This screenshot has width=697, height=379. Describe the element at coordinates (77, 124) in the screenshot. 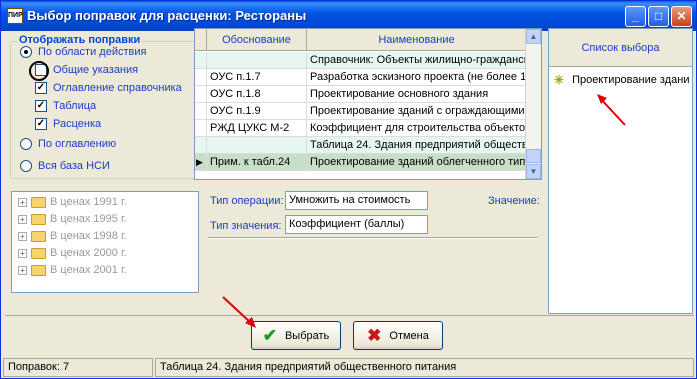

I see `option-label: Расценка` at that location.